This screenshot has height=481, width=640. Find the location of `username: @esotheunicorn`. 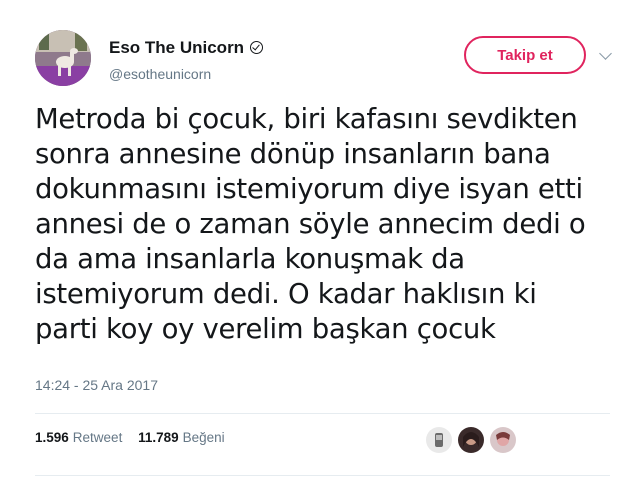

username: @esotheunicorn is located at coordinates (160, 74).